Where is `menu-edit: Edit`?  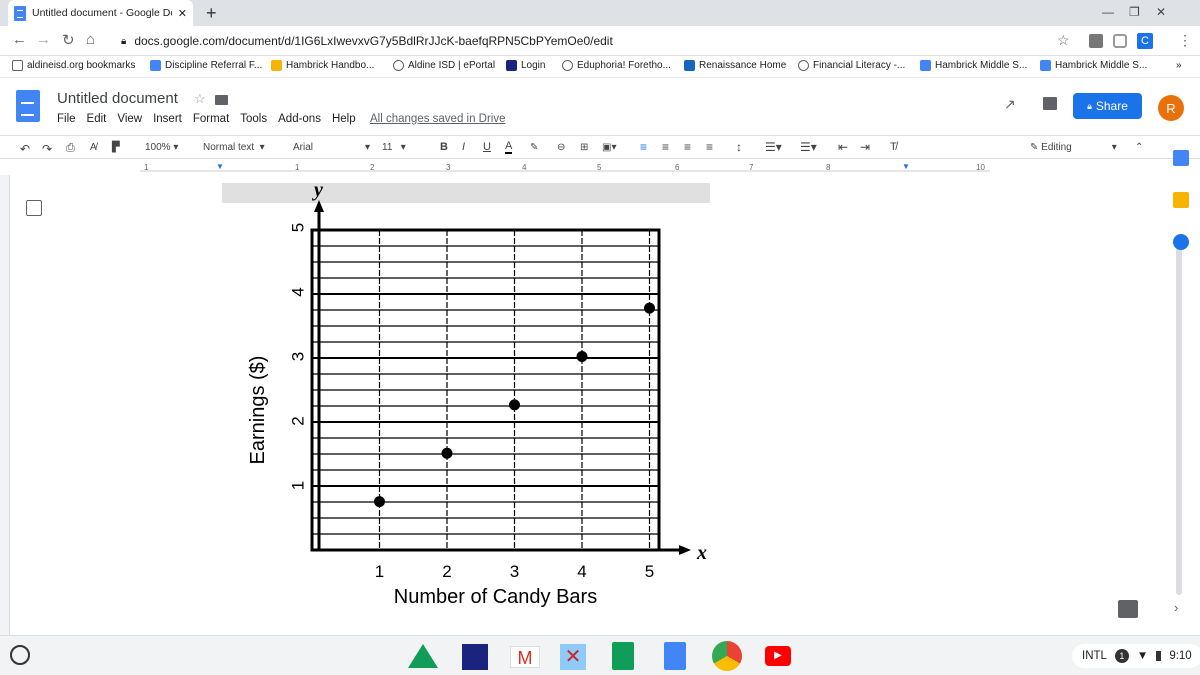 menu-edit: Edit is located at coordinates (97, 119).